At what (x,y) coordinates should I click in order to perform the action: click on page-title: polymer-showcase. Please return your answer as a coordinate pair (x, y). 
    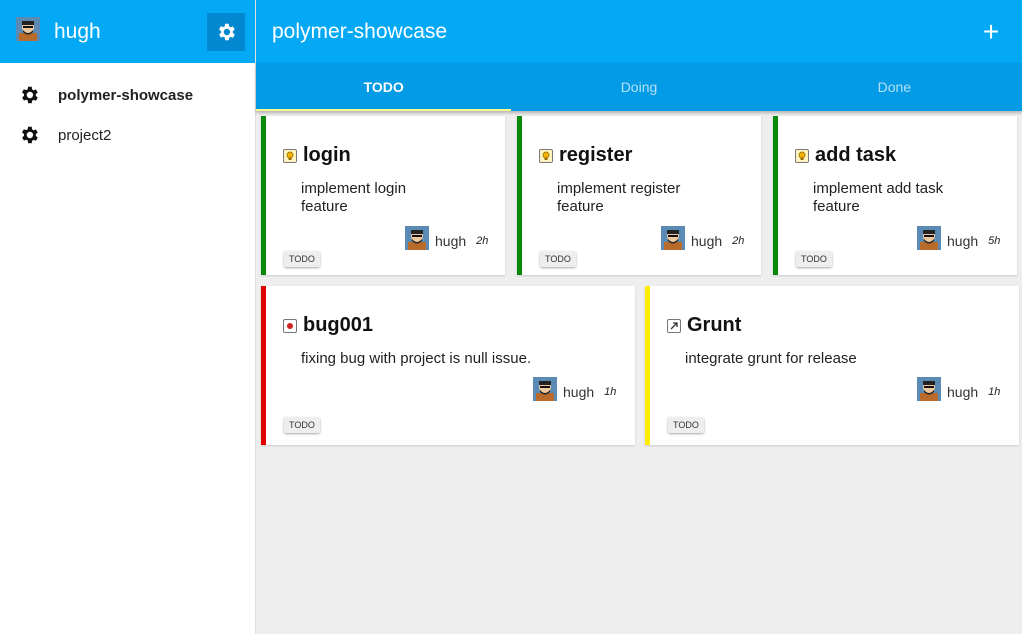
    Looking at the image, I should click on (360, 31).